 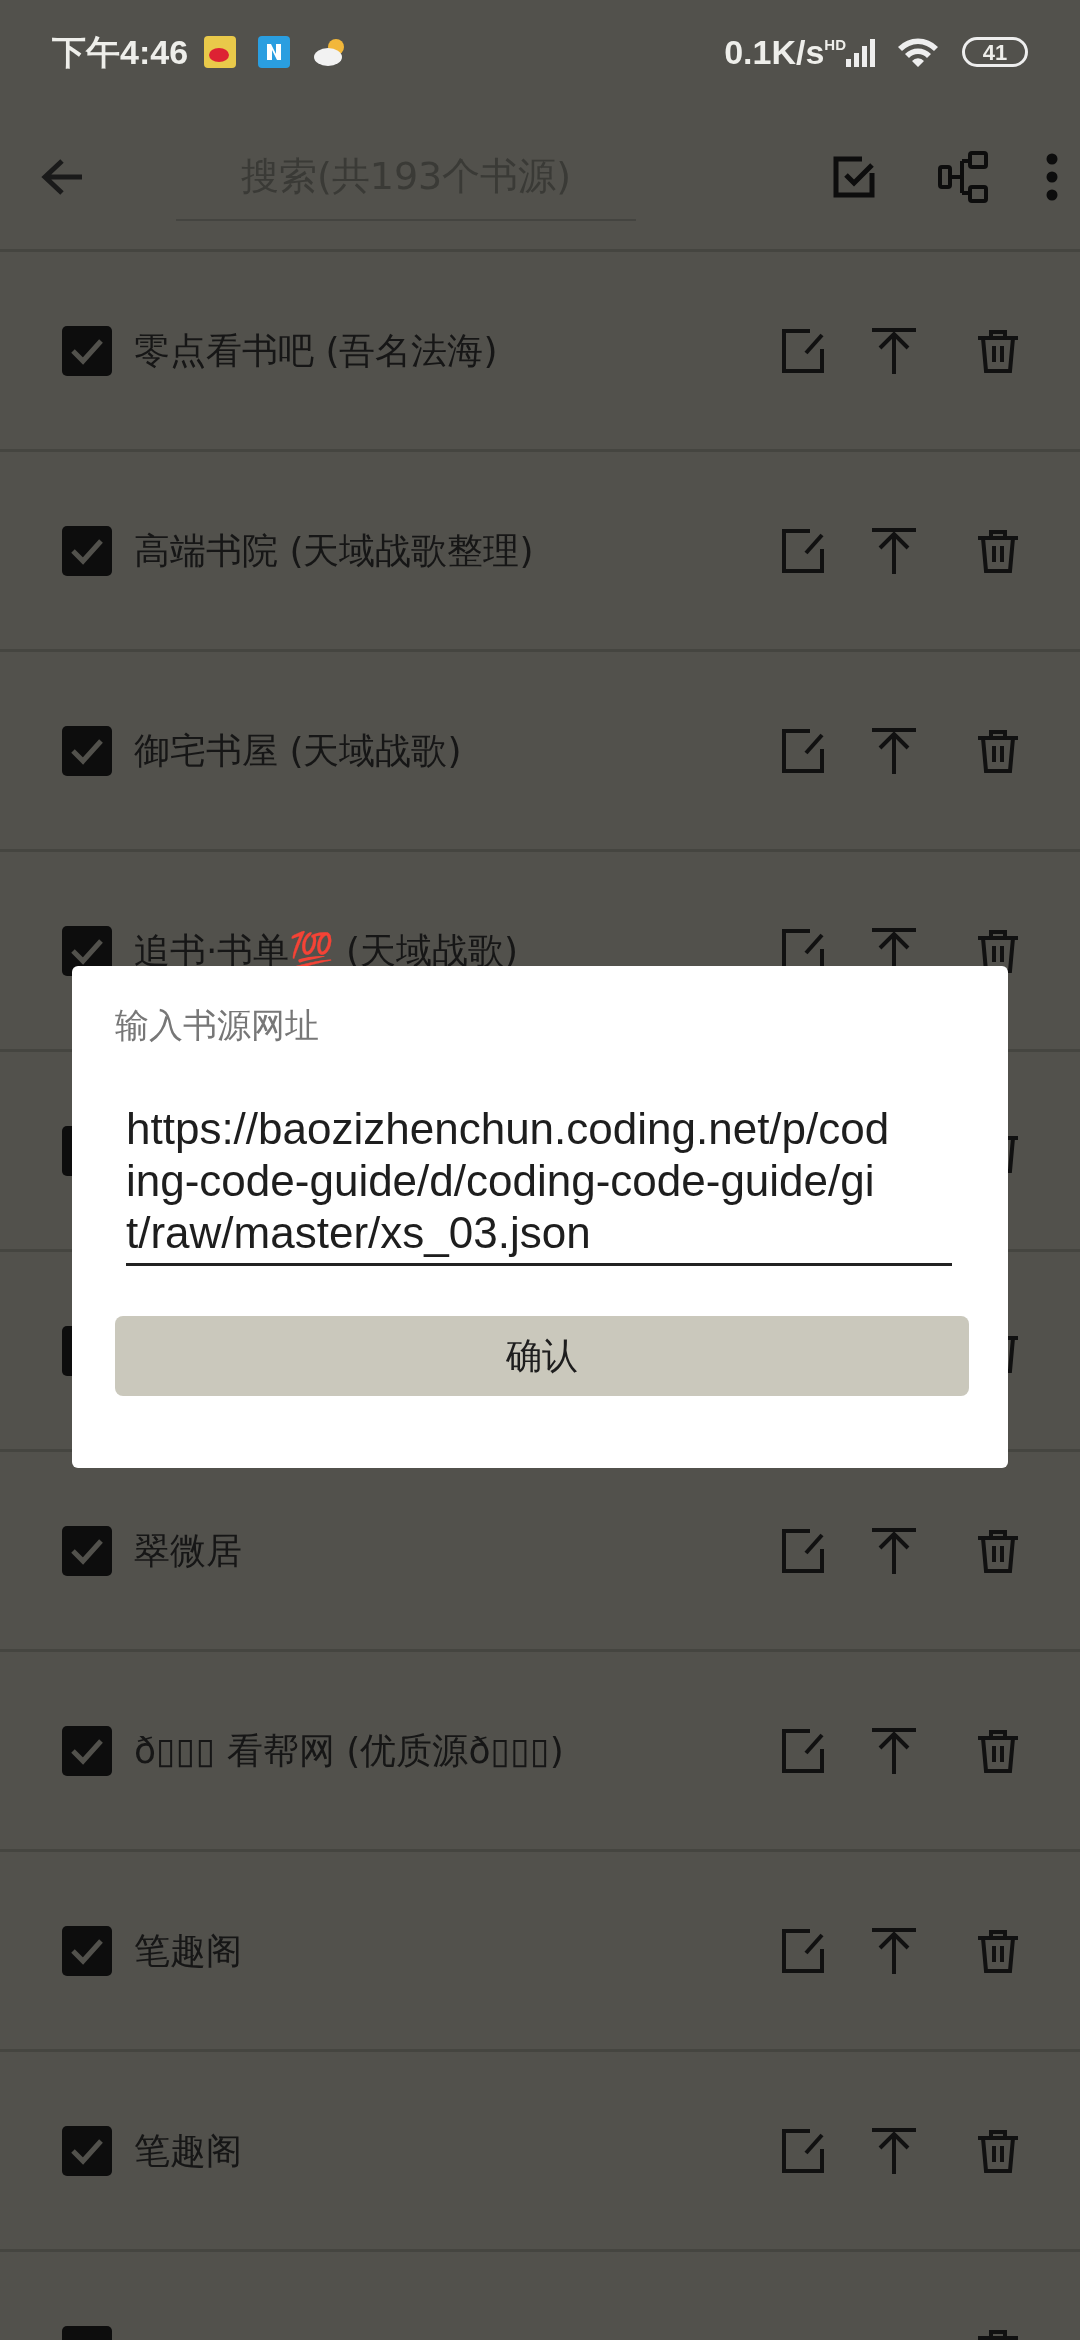 What do you see at coordinates (995, 52) in the screenshot?
I see `battery-indicator: 41` at bounding box center [995, 52].